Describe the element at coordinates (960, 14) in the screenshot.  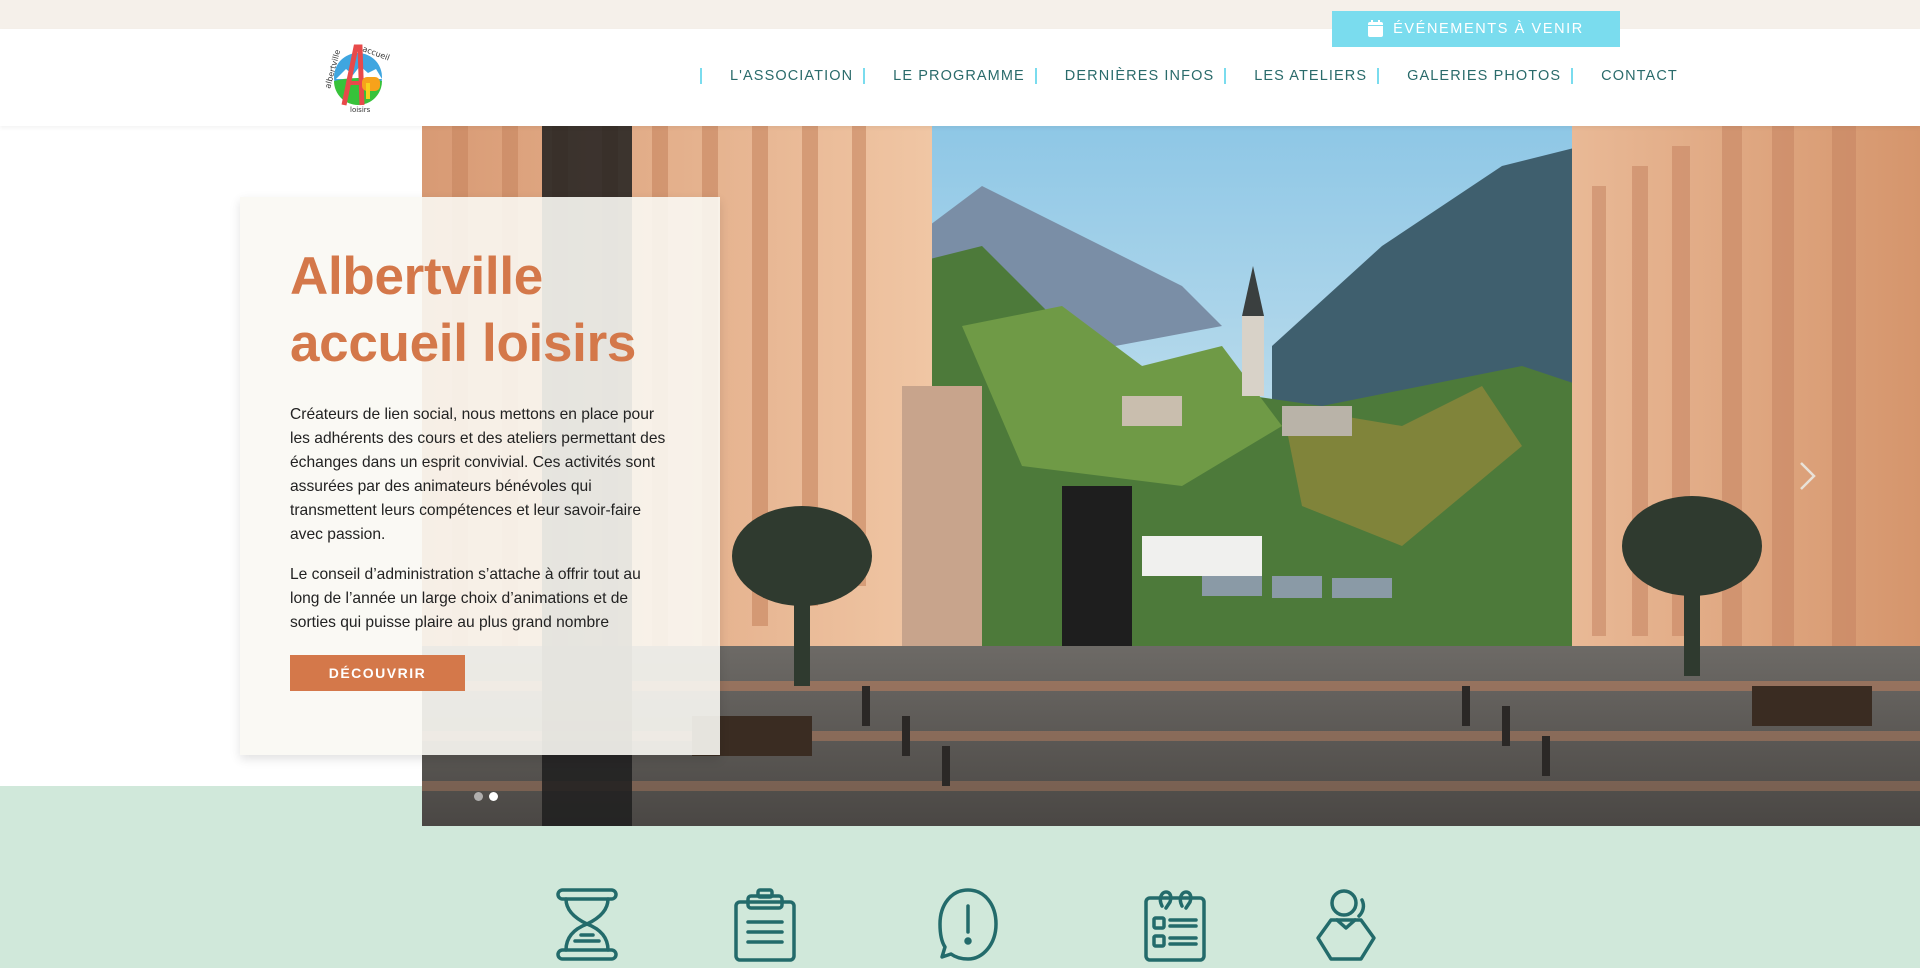
I see `top-bar` at that location.